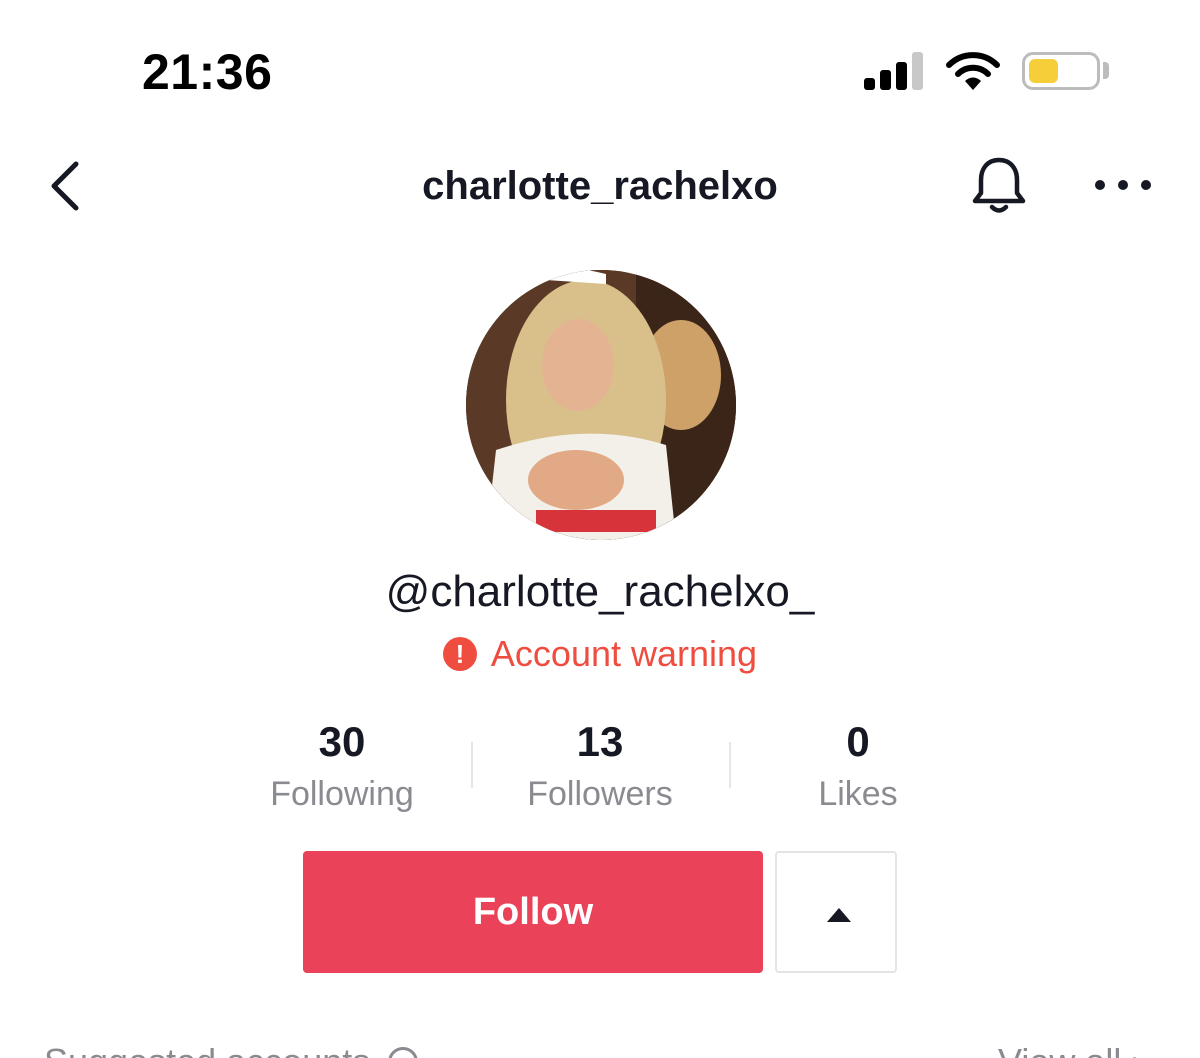  Describe the element at coordinates (973, 71) in the screenshot. I see `wifi-icon` at that location.